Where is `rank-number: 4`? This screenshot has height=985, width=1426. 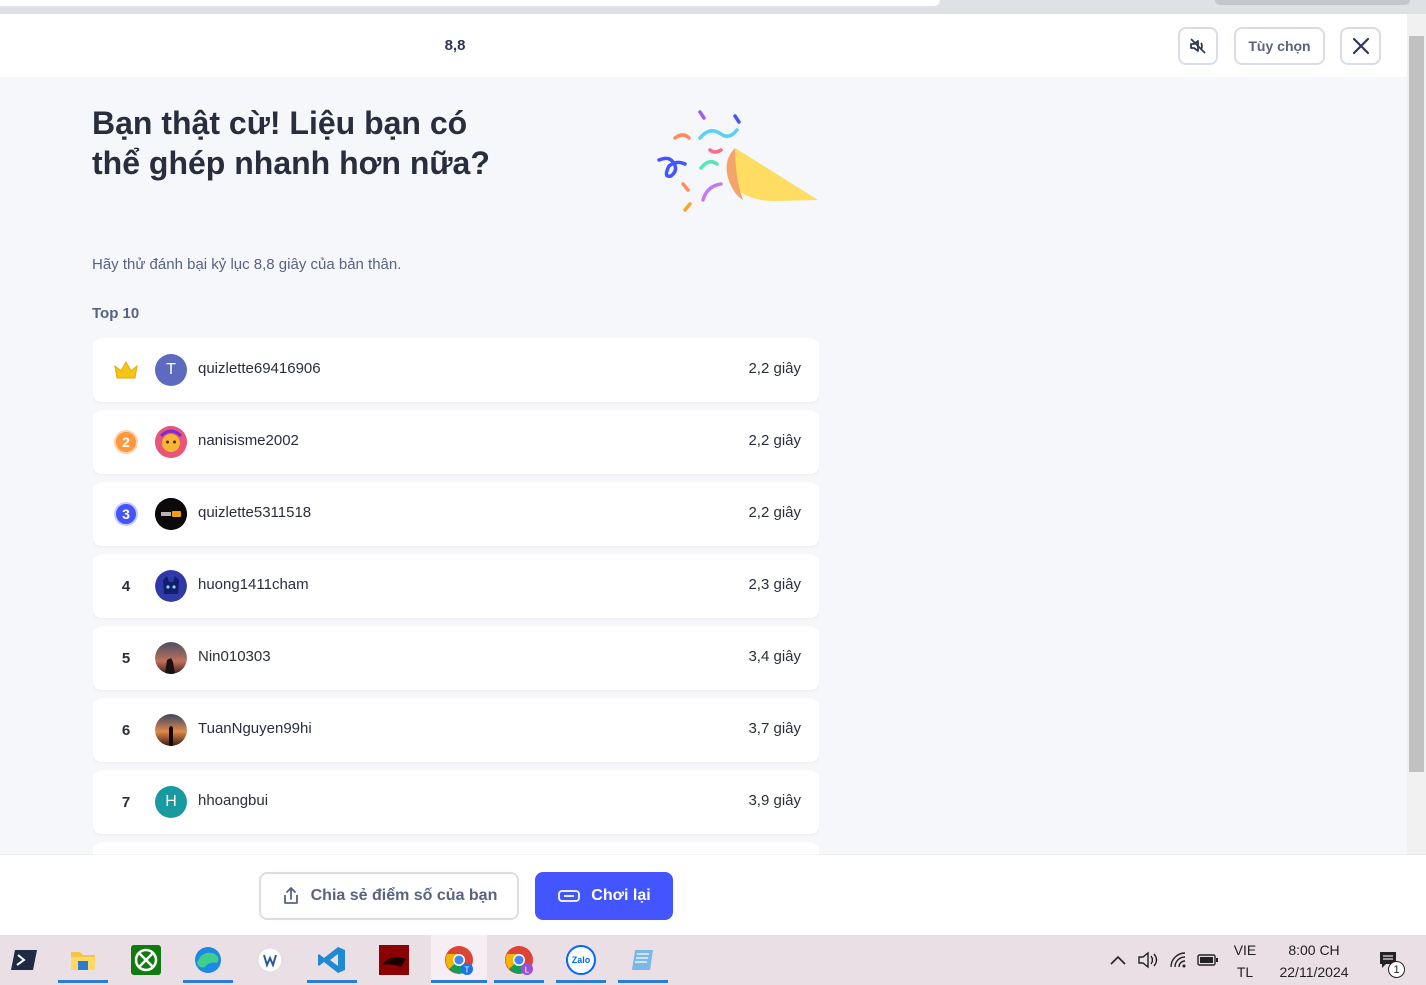
rank-number: 4 is located at coordinates (126, 586).